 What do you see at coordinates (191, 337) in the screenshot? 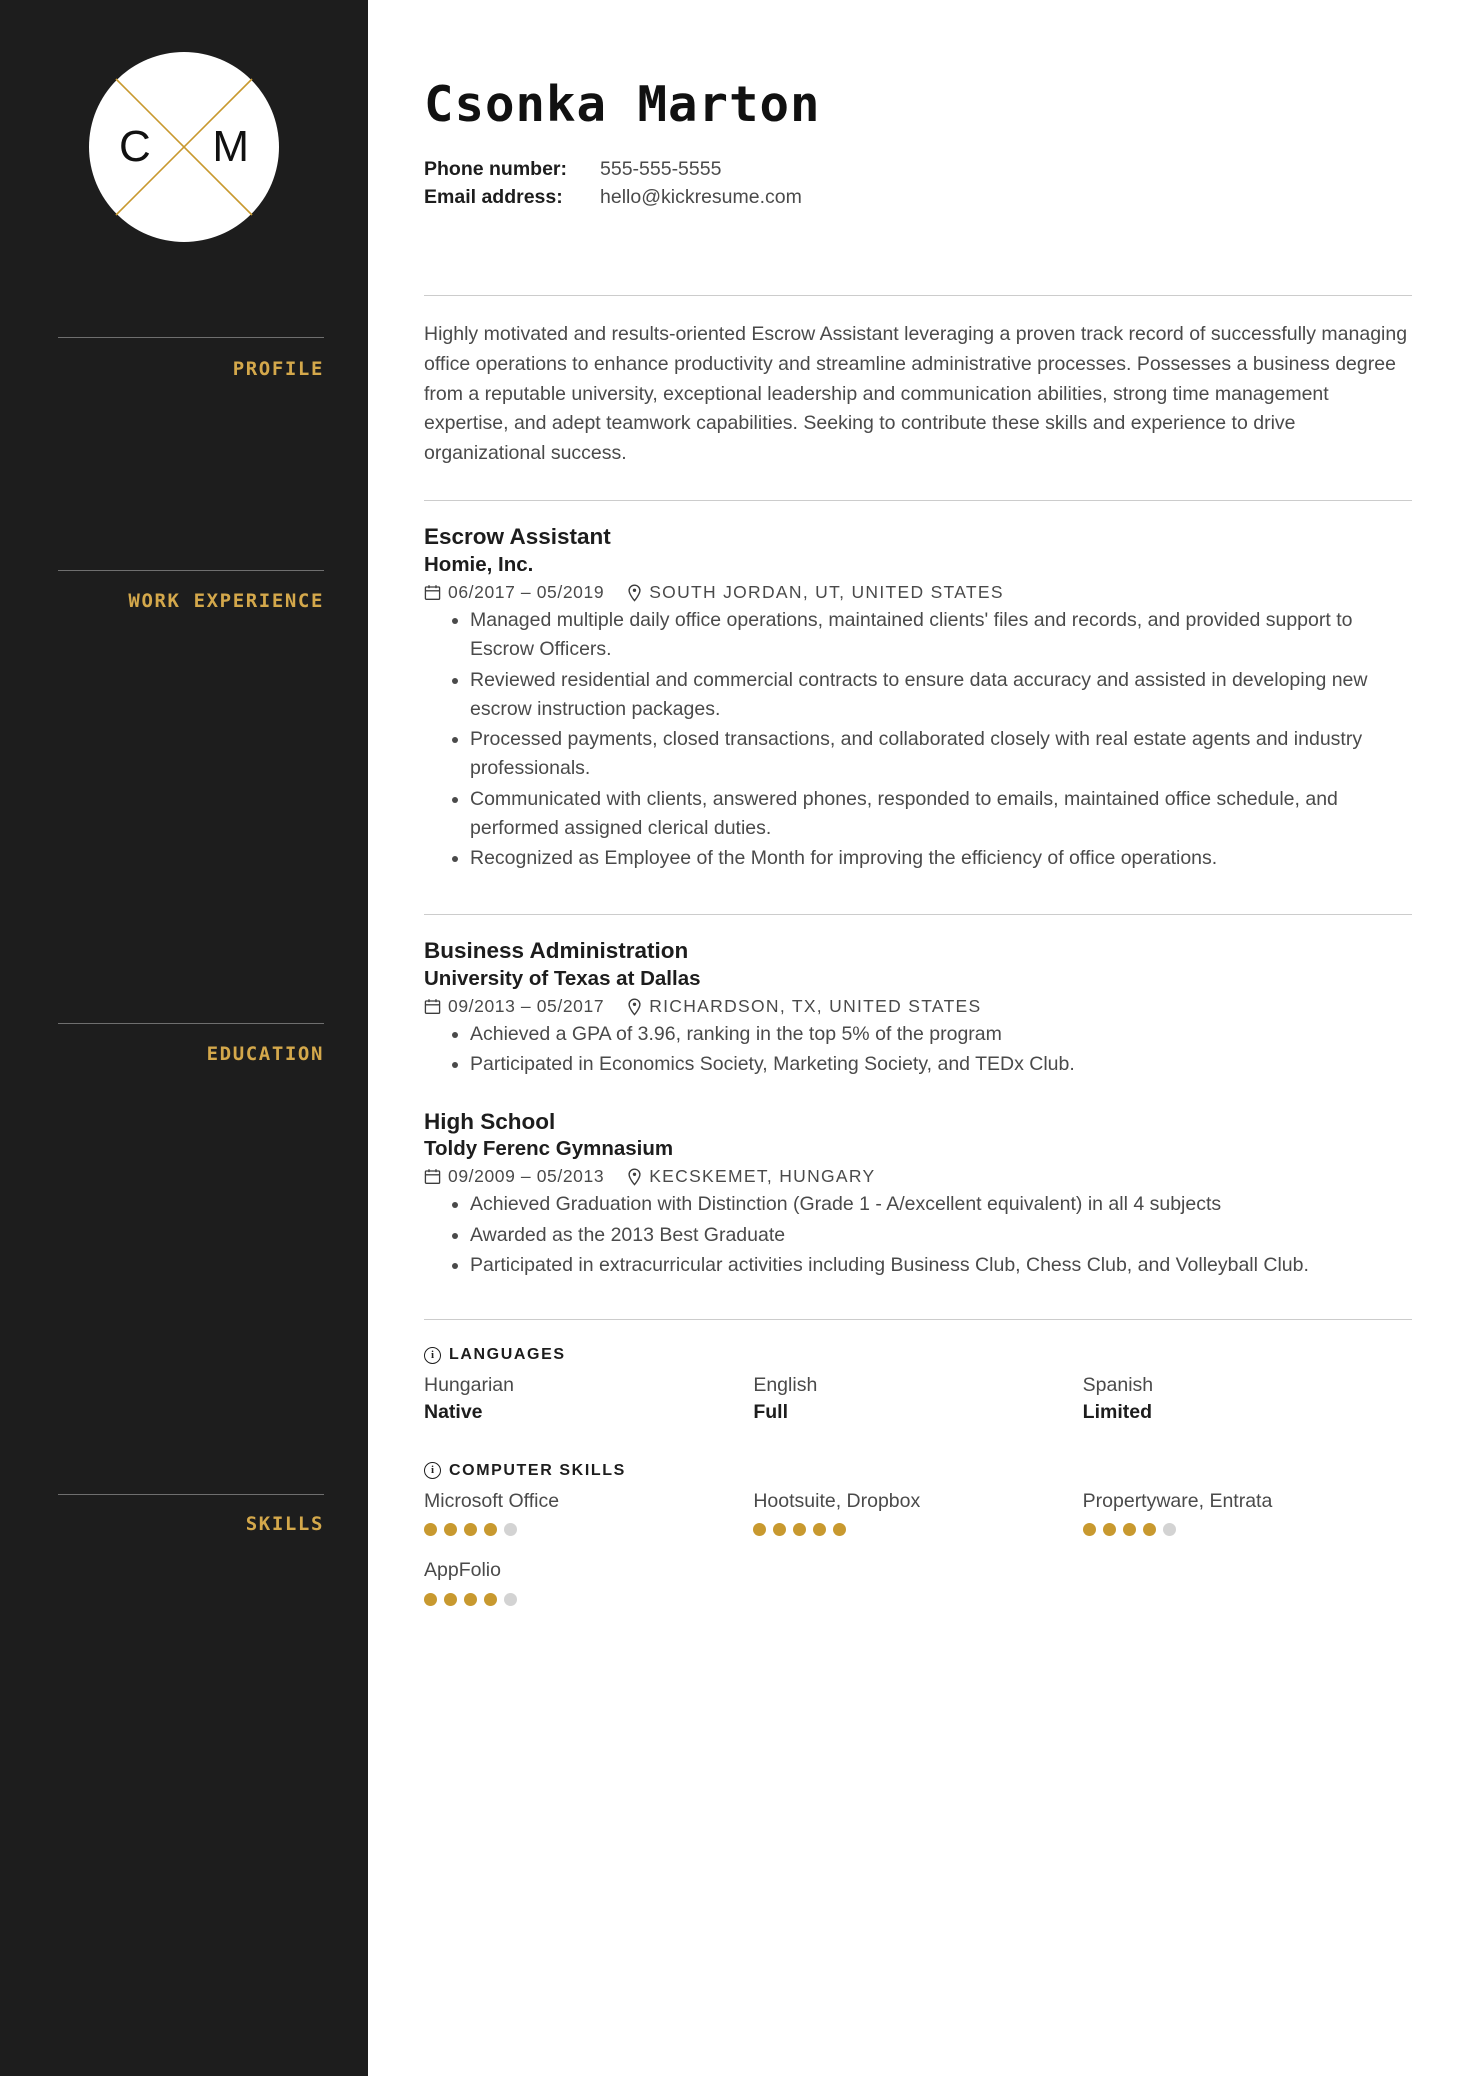
I see `sidebar-divider-profile` at bounding box center [191, 337].